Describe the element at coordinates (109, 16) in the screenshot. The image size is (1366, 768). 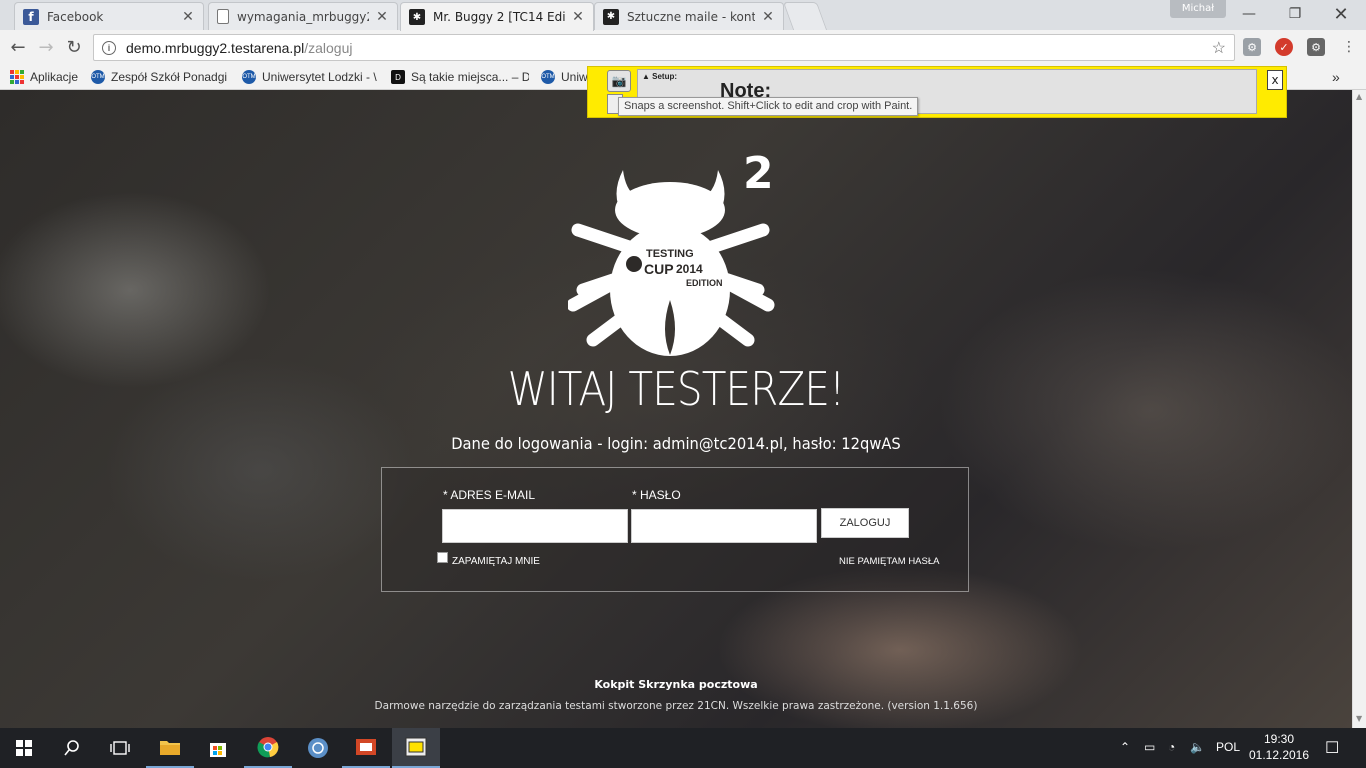
I see `tab-facebook: f Facebook ✕` at that location.